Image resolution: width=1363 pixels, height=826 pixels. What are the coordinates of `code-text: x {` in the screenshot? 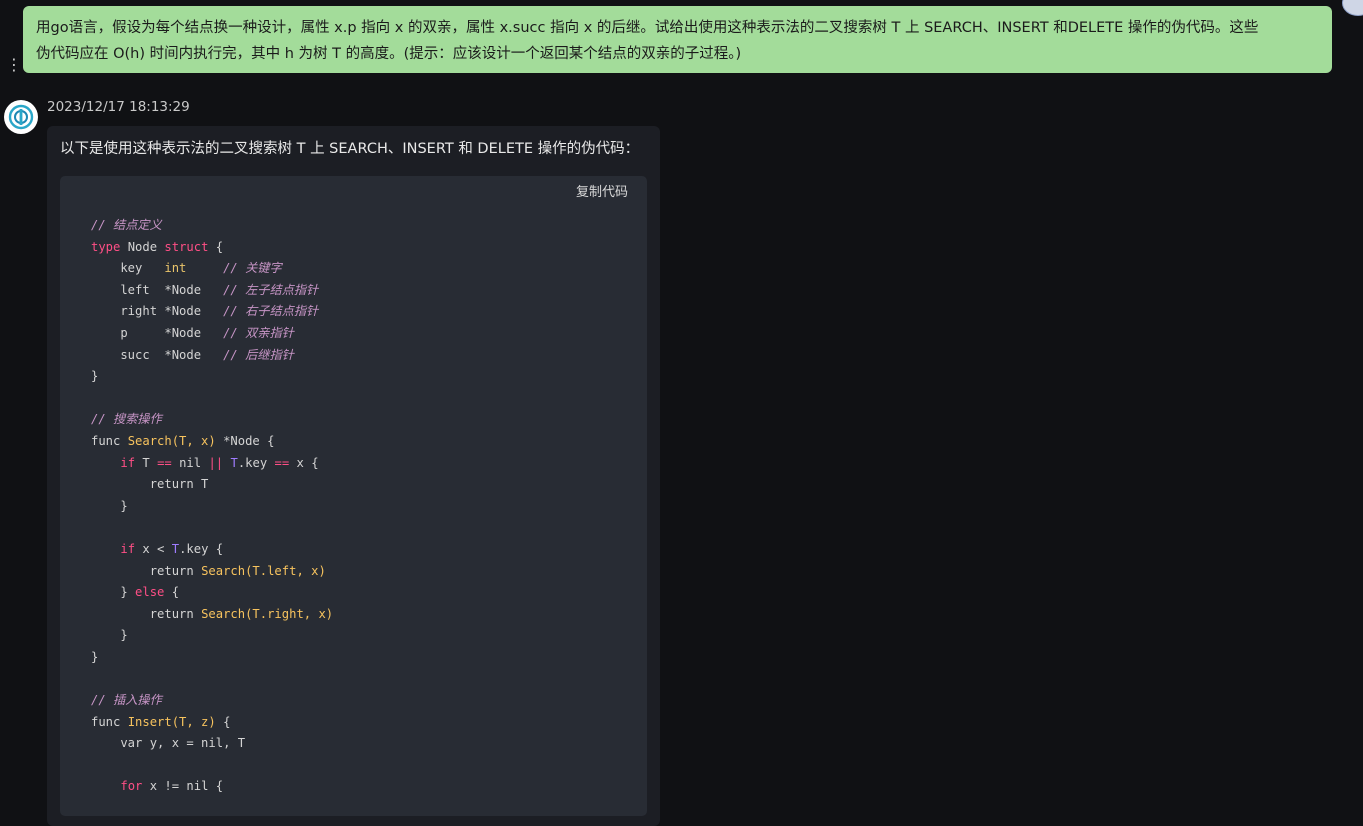 It's located at (304, 462).